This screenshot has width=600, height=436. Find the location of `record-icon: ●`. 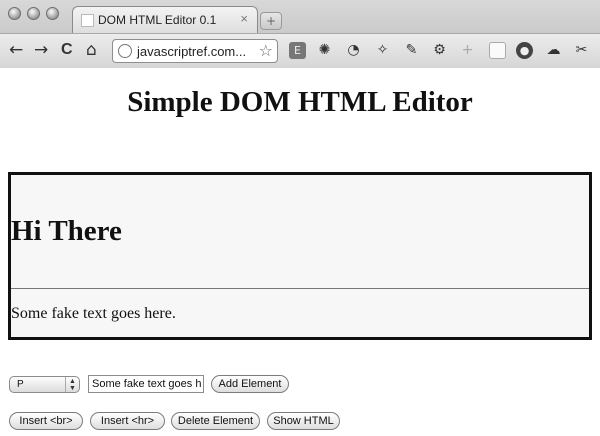

record-icon: ● is located at coordinates (524, 50).